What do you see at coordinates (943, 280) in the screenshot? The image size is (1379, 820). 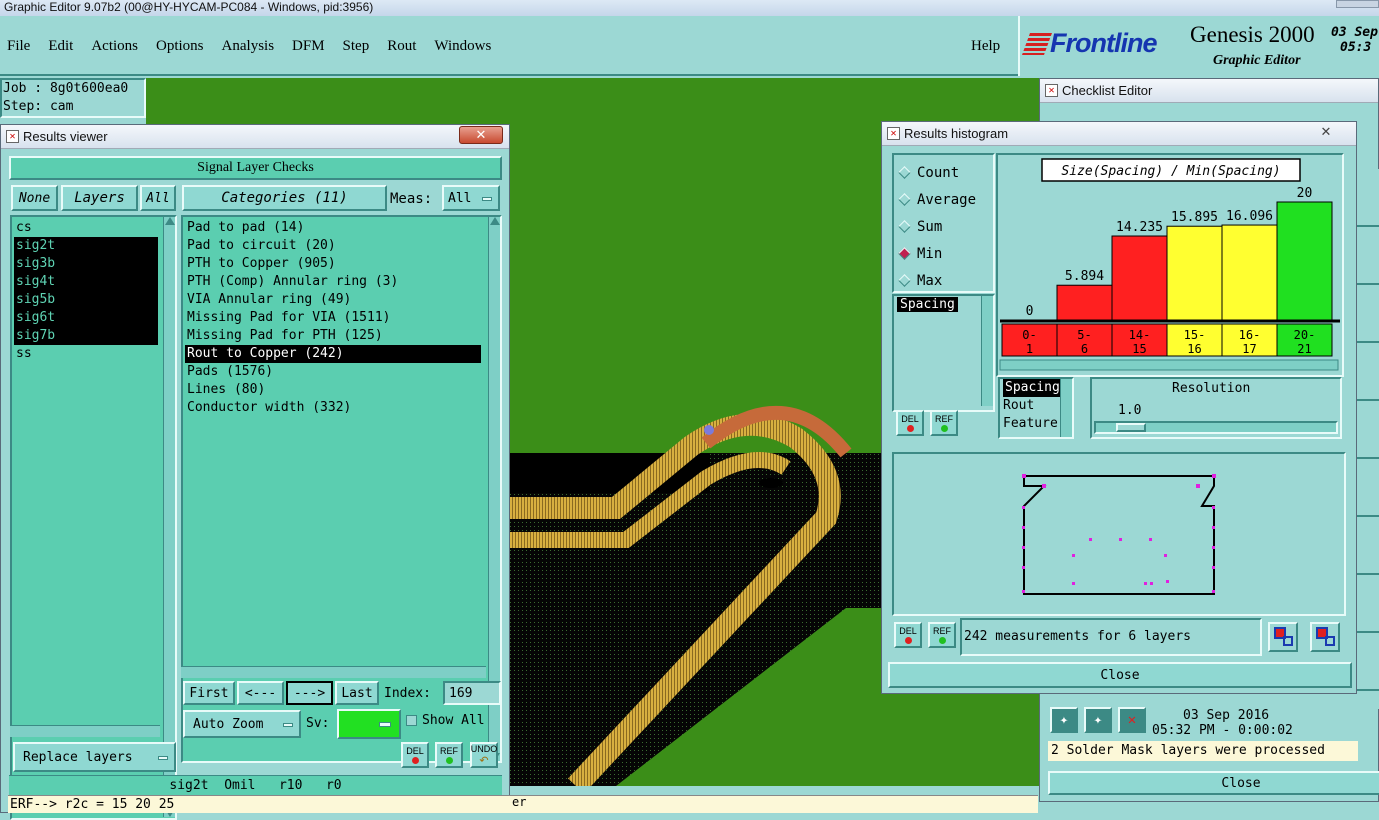 I see `mode-radio-max: Max` at bounding box center [943, 280].